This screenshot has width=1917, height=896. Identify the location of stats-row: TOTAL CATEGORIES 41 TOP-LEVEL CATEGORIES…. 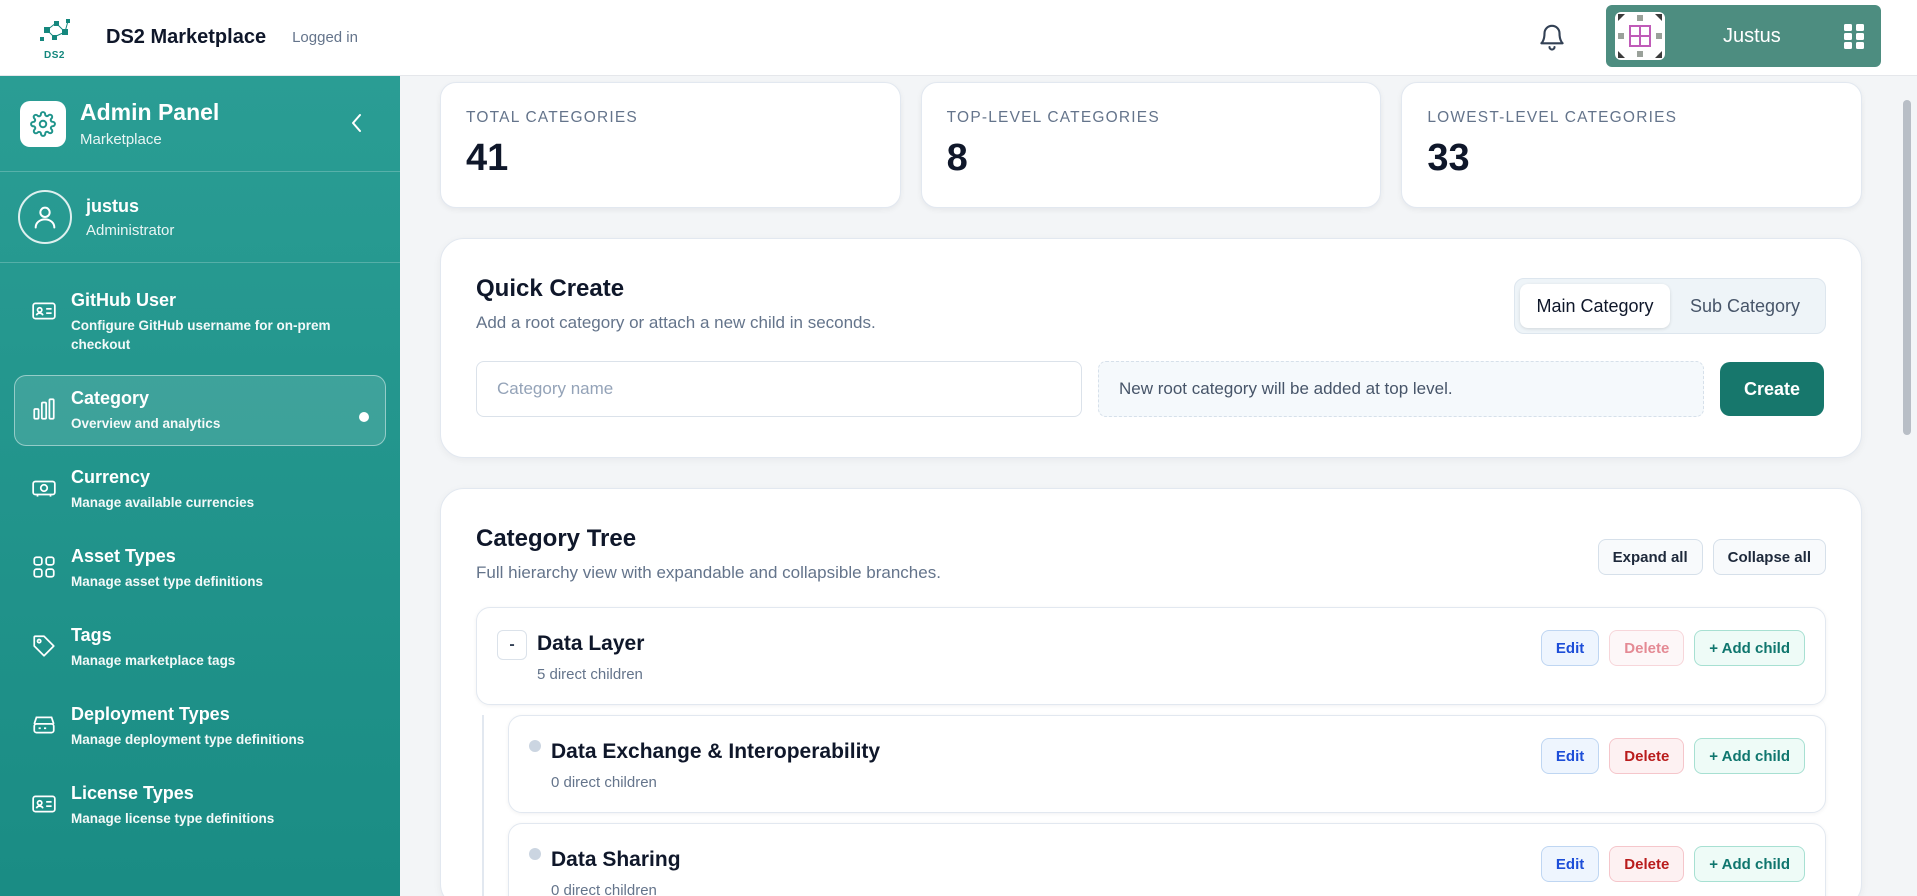
(1151, 145).